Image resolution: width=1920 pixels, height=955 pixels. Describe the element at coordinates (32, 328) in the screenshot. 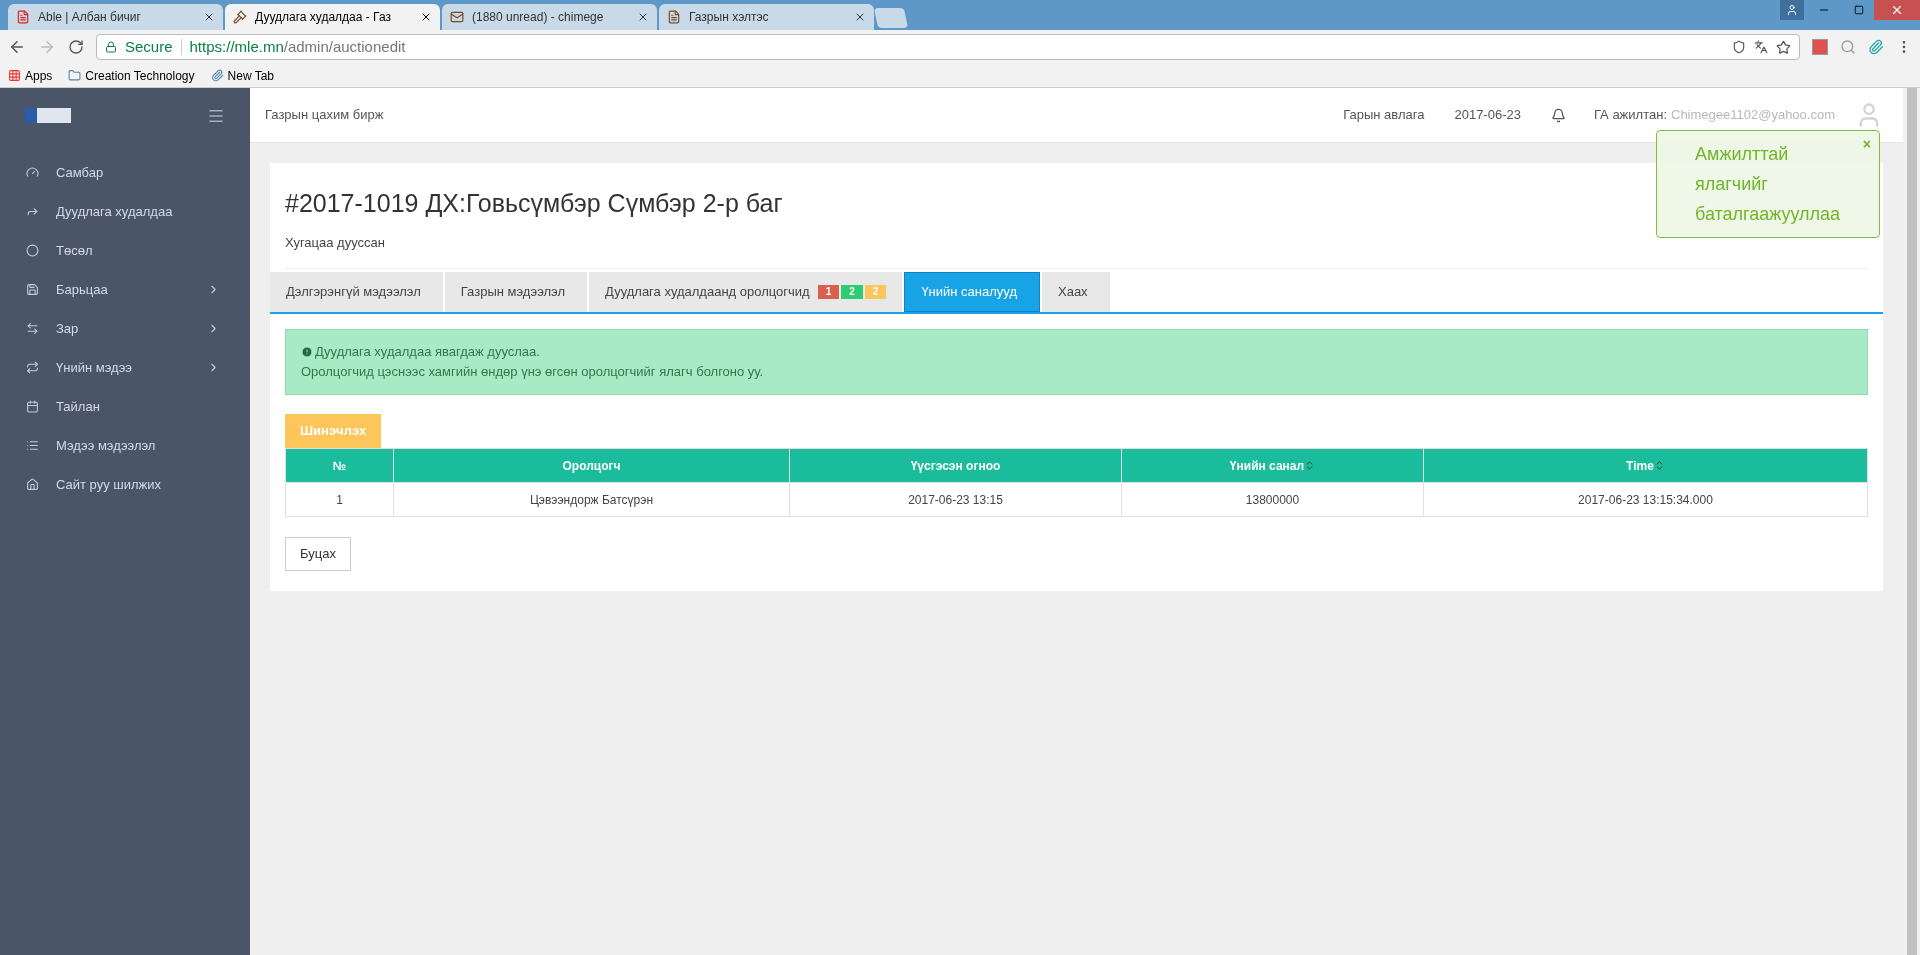

I see `swap-arrows-icon` at that location.